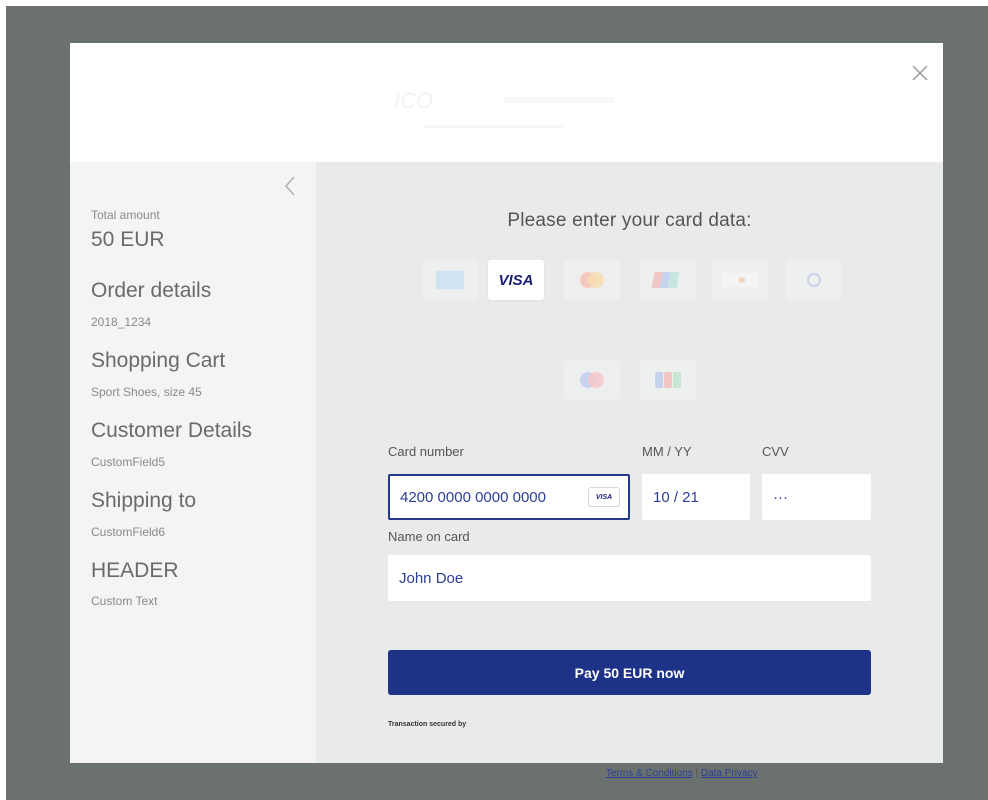 Image resolution: width=988 pixels, height=800 pixels. What do you see at coordinates (509, 497) in the screenshot?
I see `card-number-field: VISA` at bounding box center [509, 497].